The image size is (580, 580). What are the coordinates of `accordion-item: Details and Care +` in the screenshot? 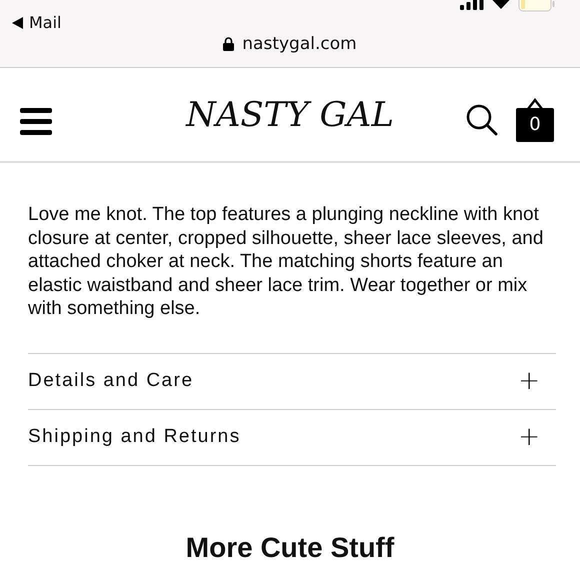 It's located at (292, 382).